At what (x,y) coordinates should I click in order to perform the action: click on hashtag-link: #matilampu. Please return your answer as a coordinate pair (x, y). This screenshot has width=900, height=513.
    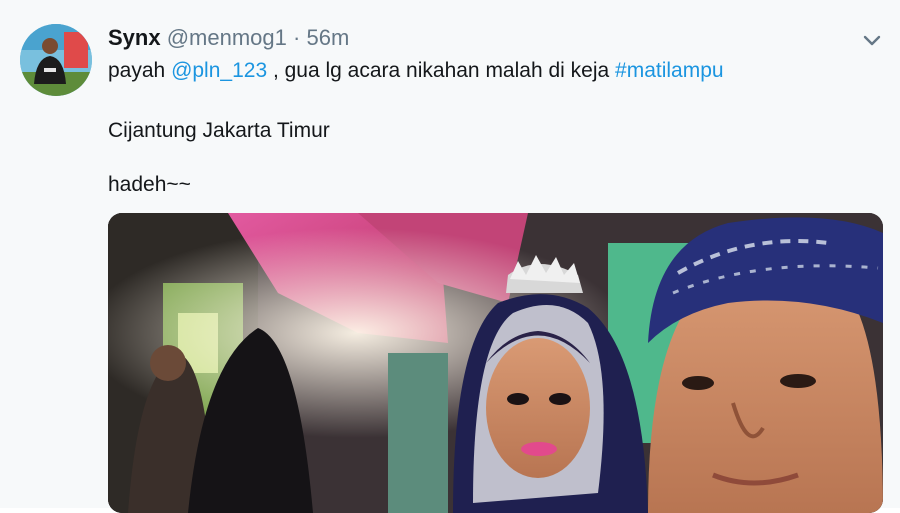
    Looking at the image, I should click on (669, 70).